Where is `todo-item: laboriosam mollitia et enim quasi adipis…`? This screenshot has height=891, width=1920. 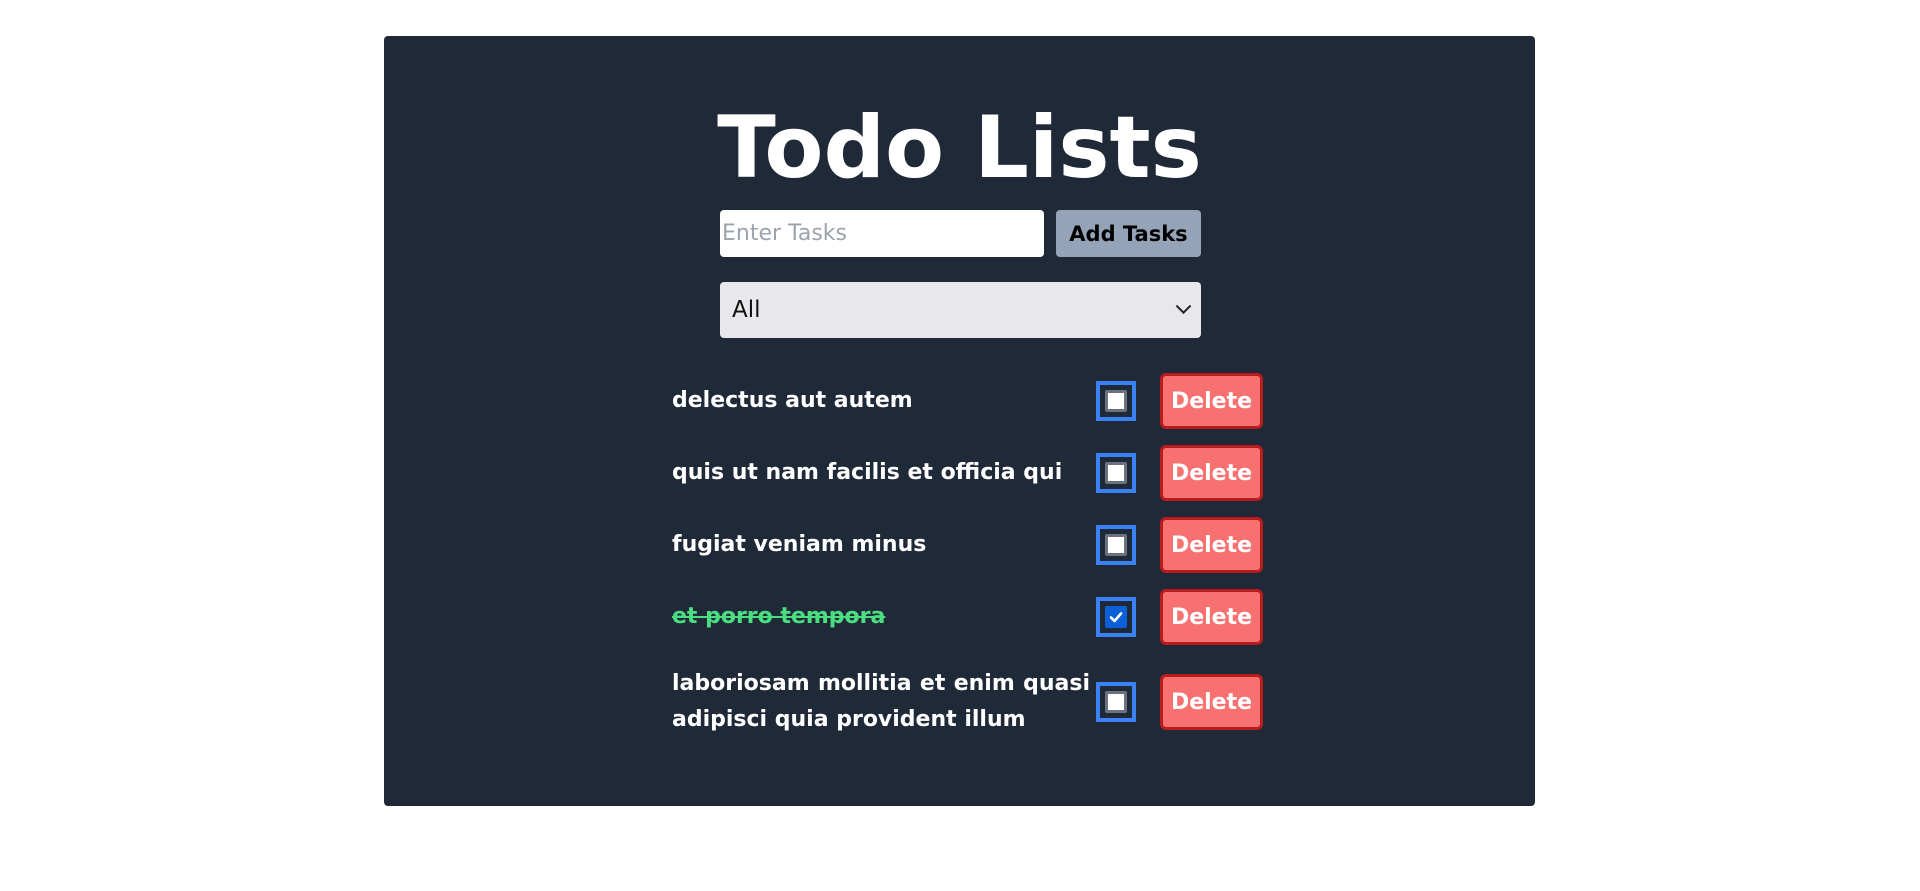 todo-item: laboriosam mollitia et enim quasi adipis… is located at coordinates (967, 702).